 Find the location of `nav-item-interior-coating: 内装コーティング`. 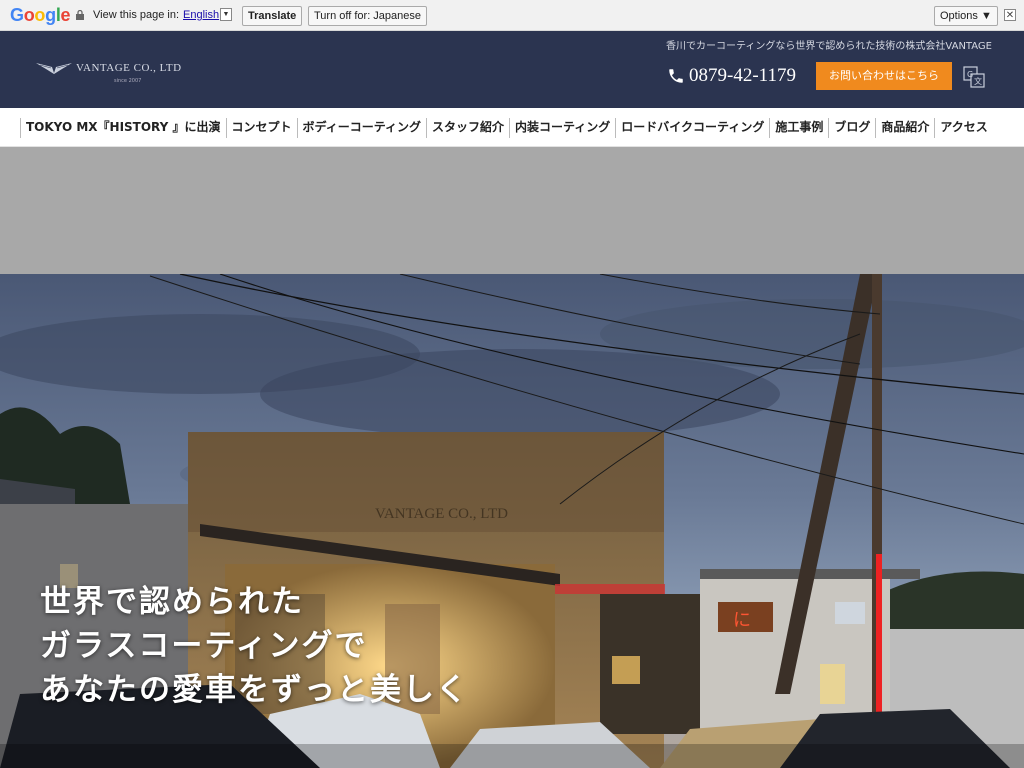

nav-item-interior-coating: 内装コーティング is located at coordinates (562, 128).